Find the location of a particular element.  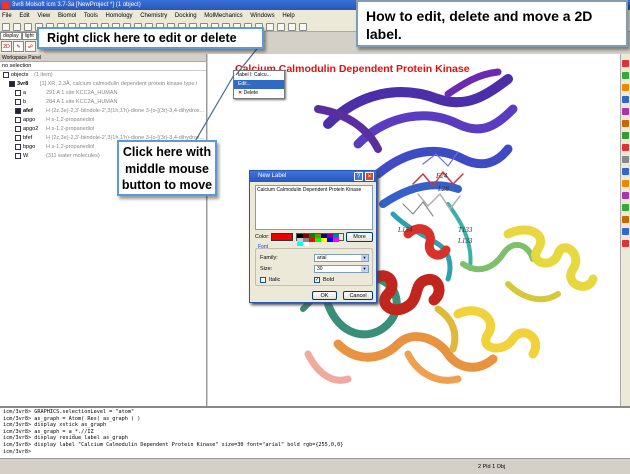

tree-item-name: apgo2 is located at coordinates (31, 129).